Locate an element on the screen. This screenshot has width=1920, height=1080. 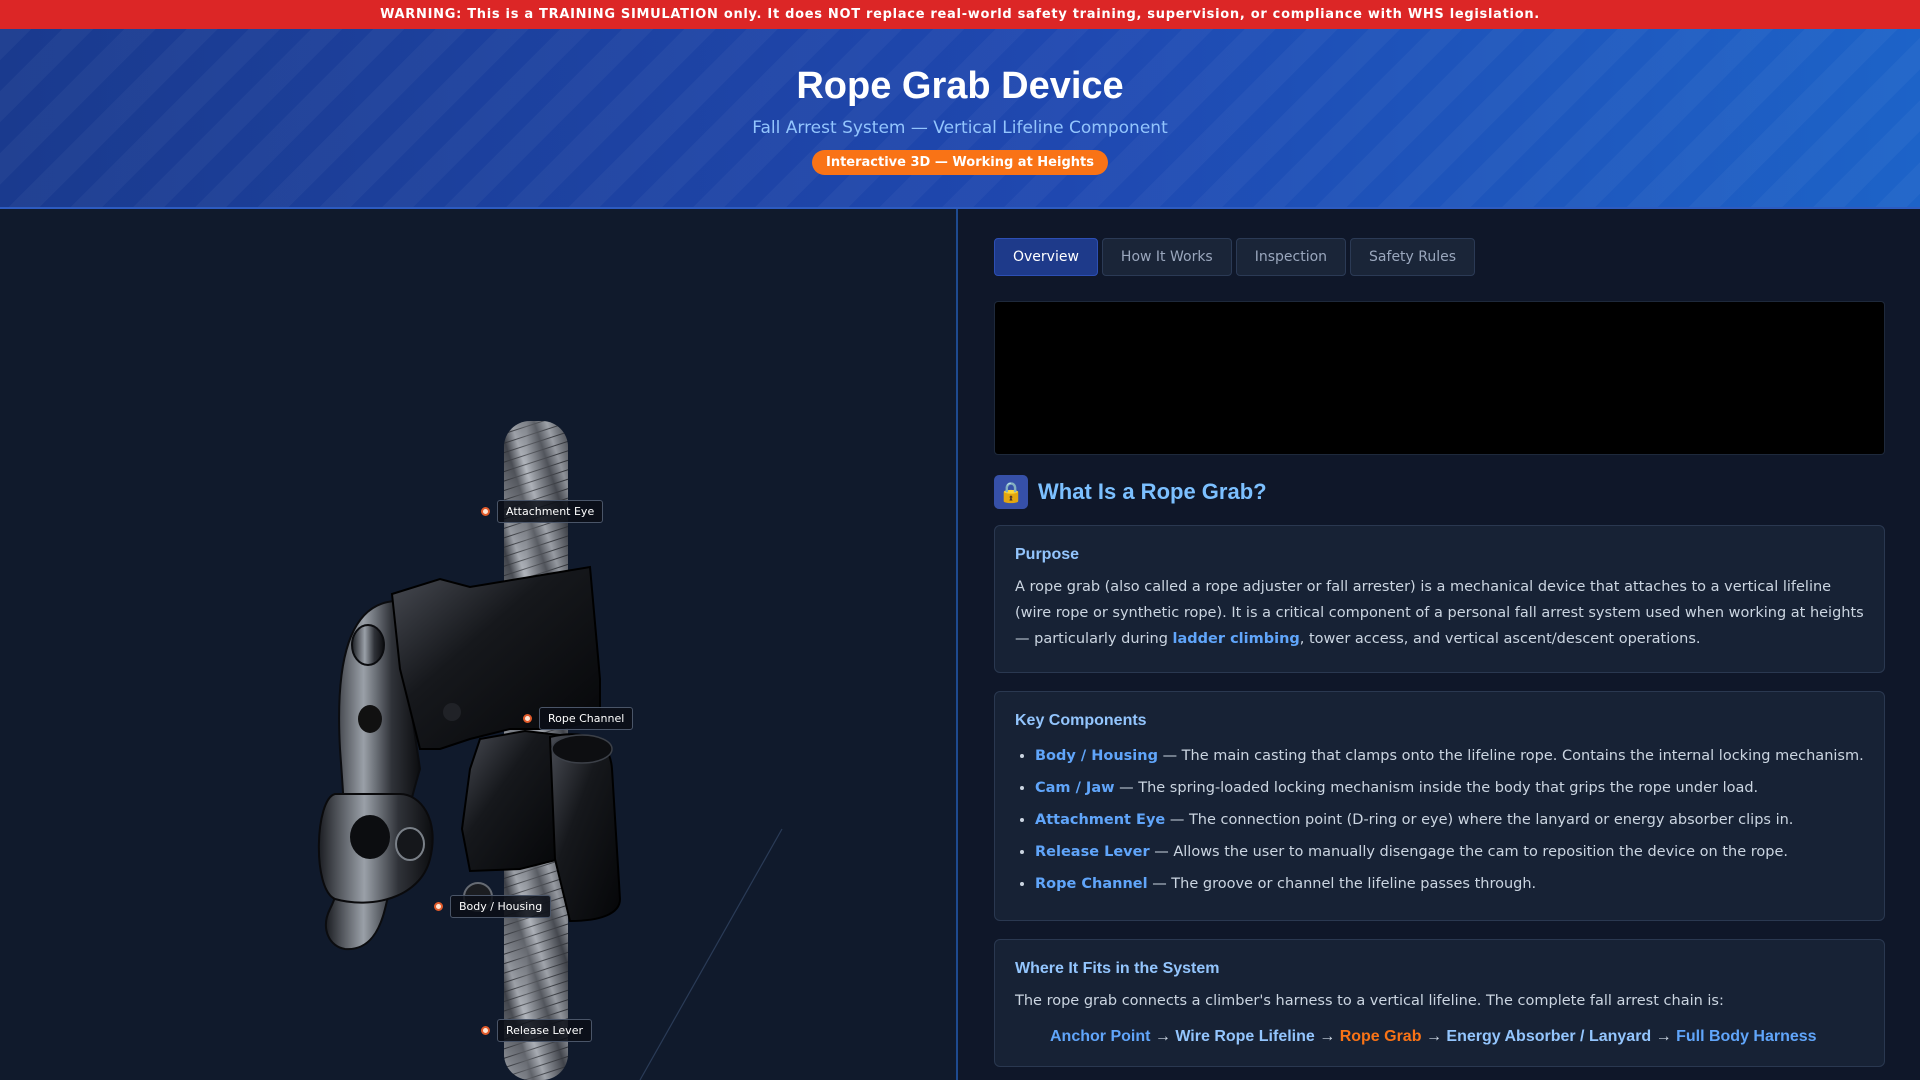
chain-energy-absorber: Energy Absorber / Lanyard is located at coordinates (1549, 1036).